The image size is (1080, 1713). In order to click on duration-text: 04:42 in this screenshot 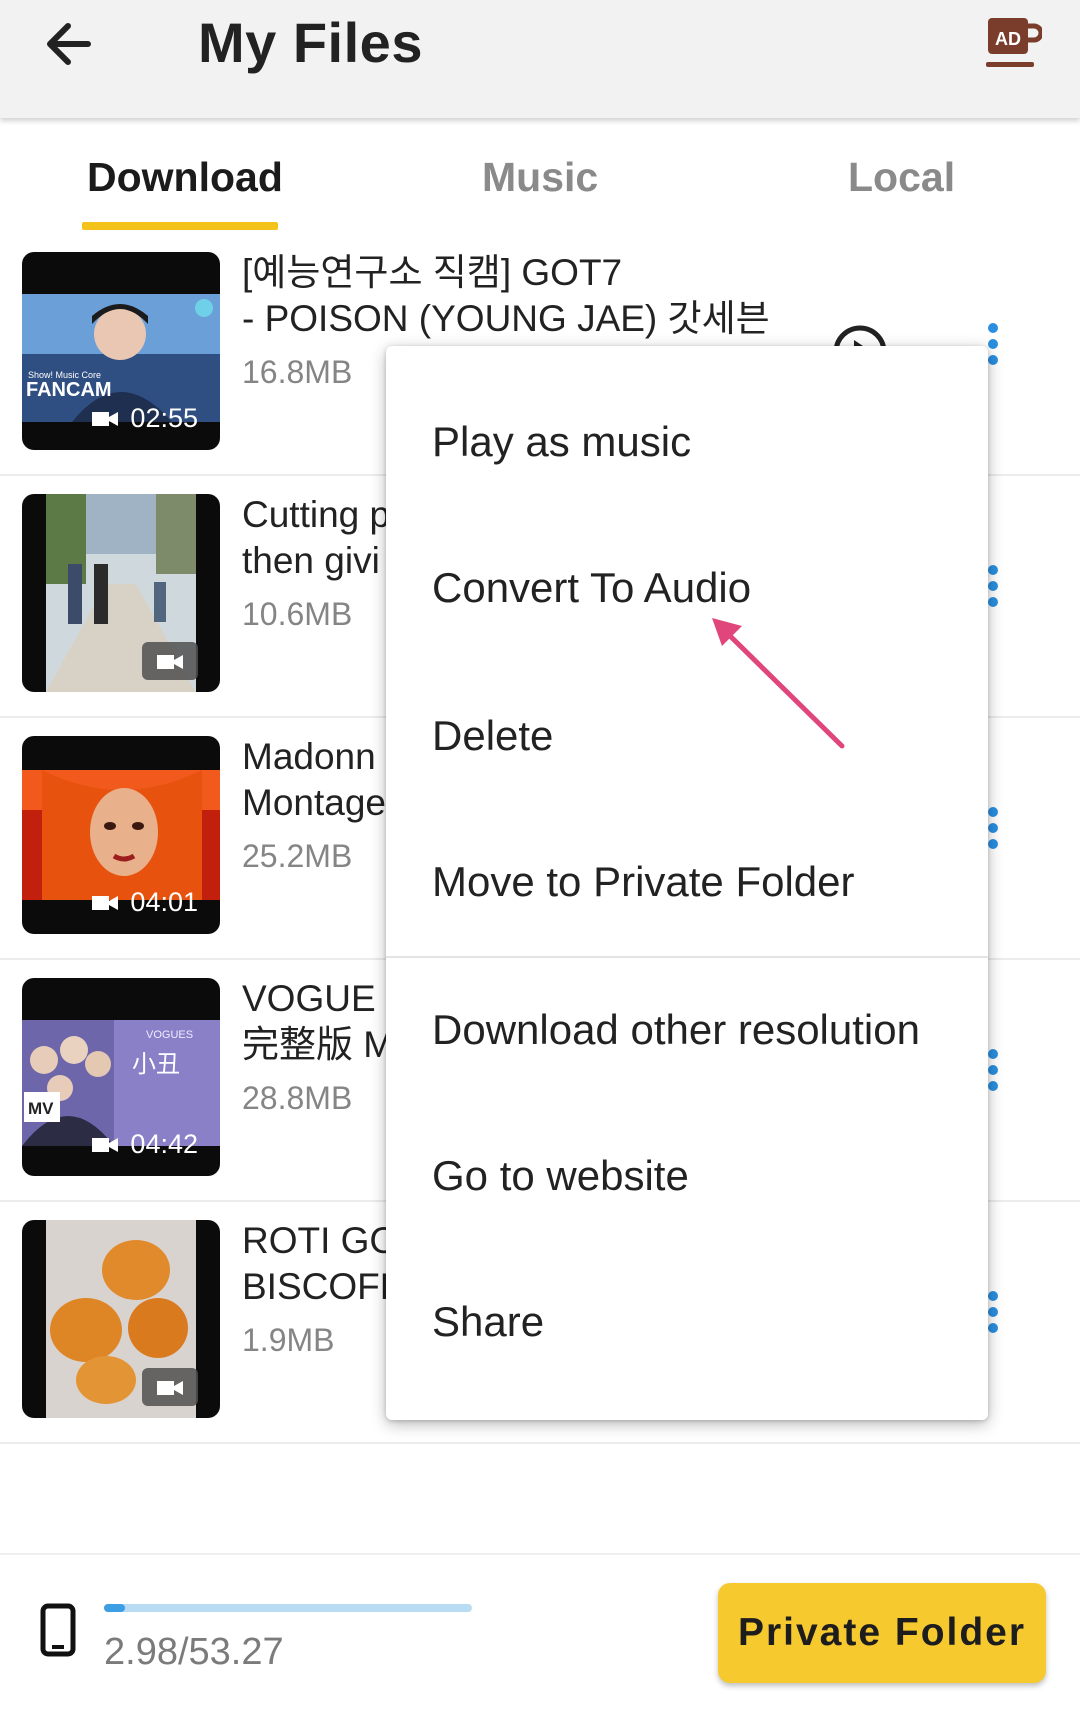, I will do `click(164, 1144)`.